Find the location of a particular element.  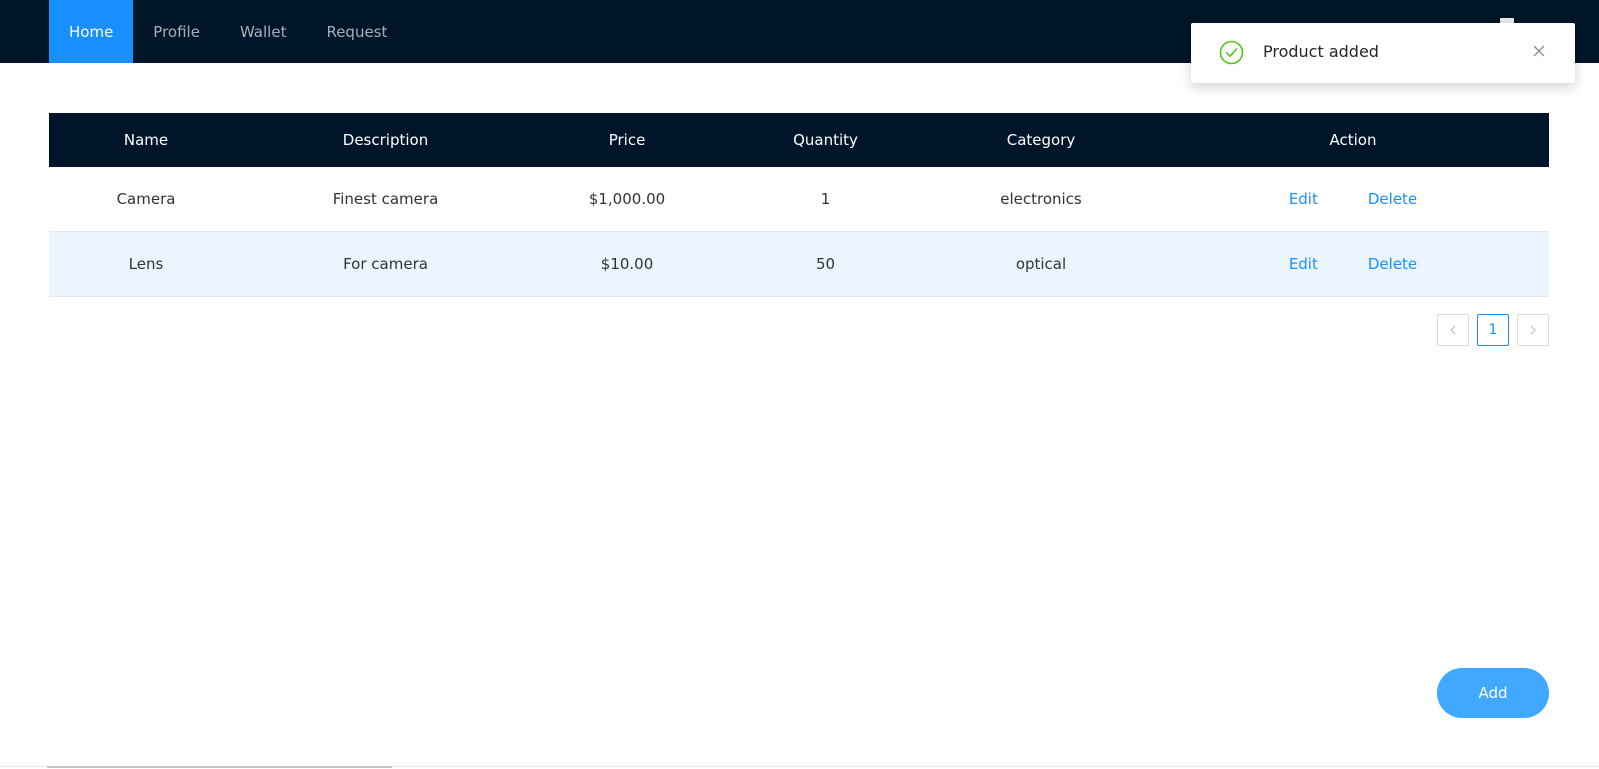

next-page-button is located at coordinates (1533, 330).